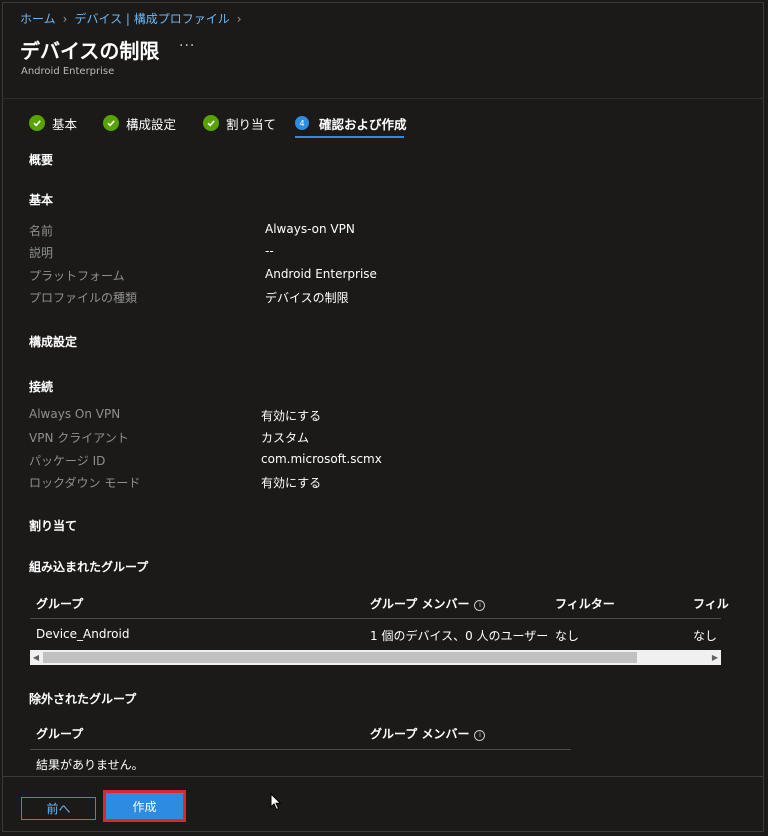  What do you see at coordinates (41, 253) in the screenshot?
I see `field-label-description: 説明` at bounding box center [41, 253].